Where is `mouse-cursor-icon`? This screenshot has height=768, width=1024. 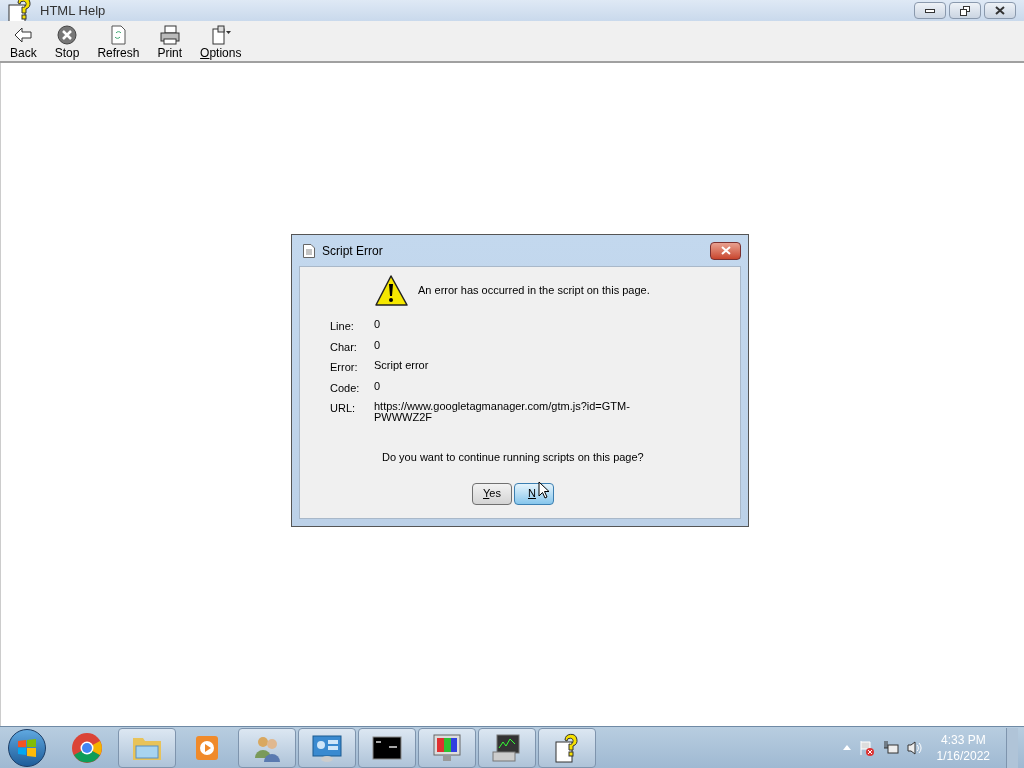
mouse-cursor-icon is located at coordinates (544, 489).